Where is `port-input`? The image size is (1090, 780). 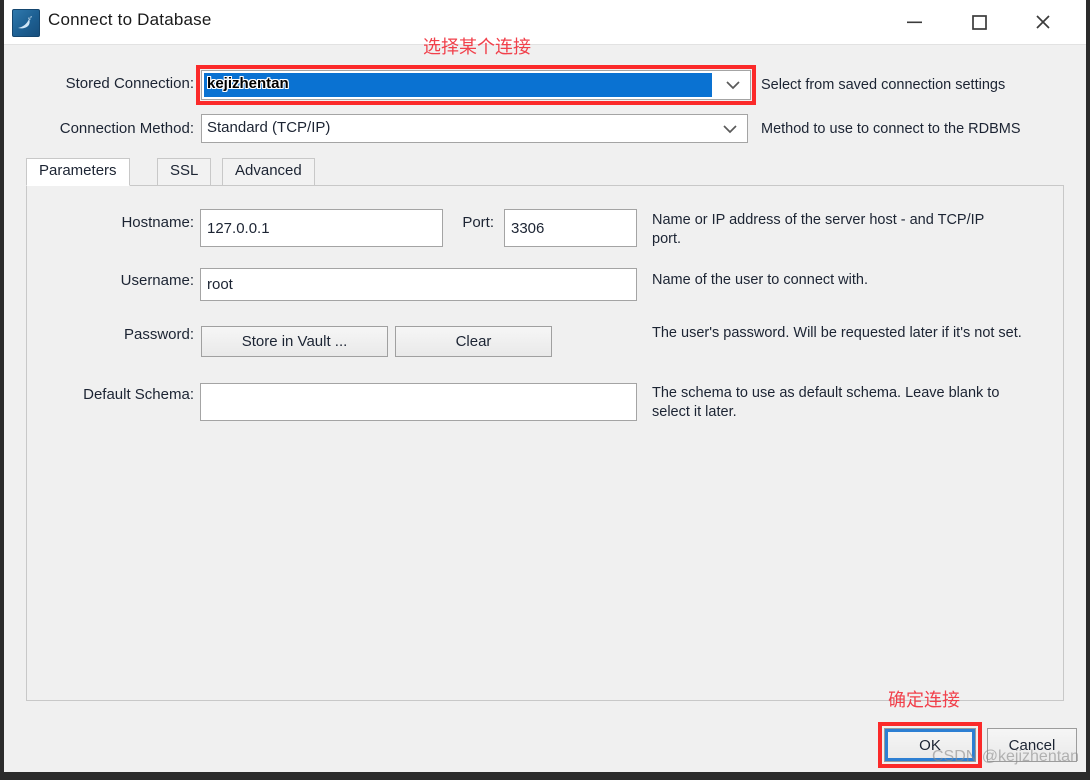 port-input is located at coordinates (570, 228).